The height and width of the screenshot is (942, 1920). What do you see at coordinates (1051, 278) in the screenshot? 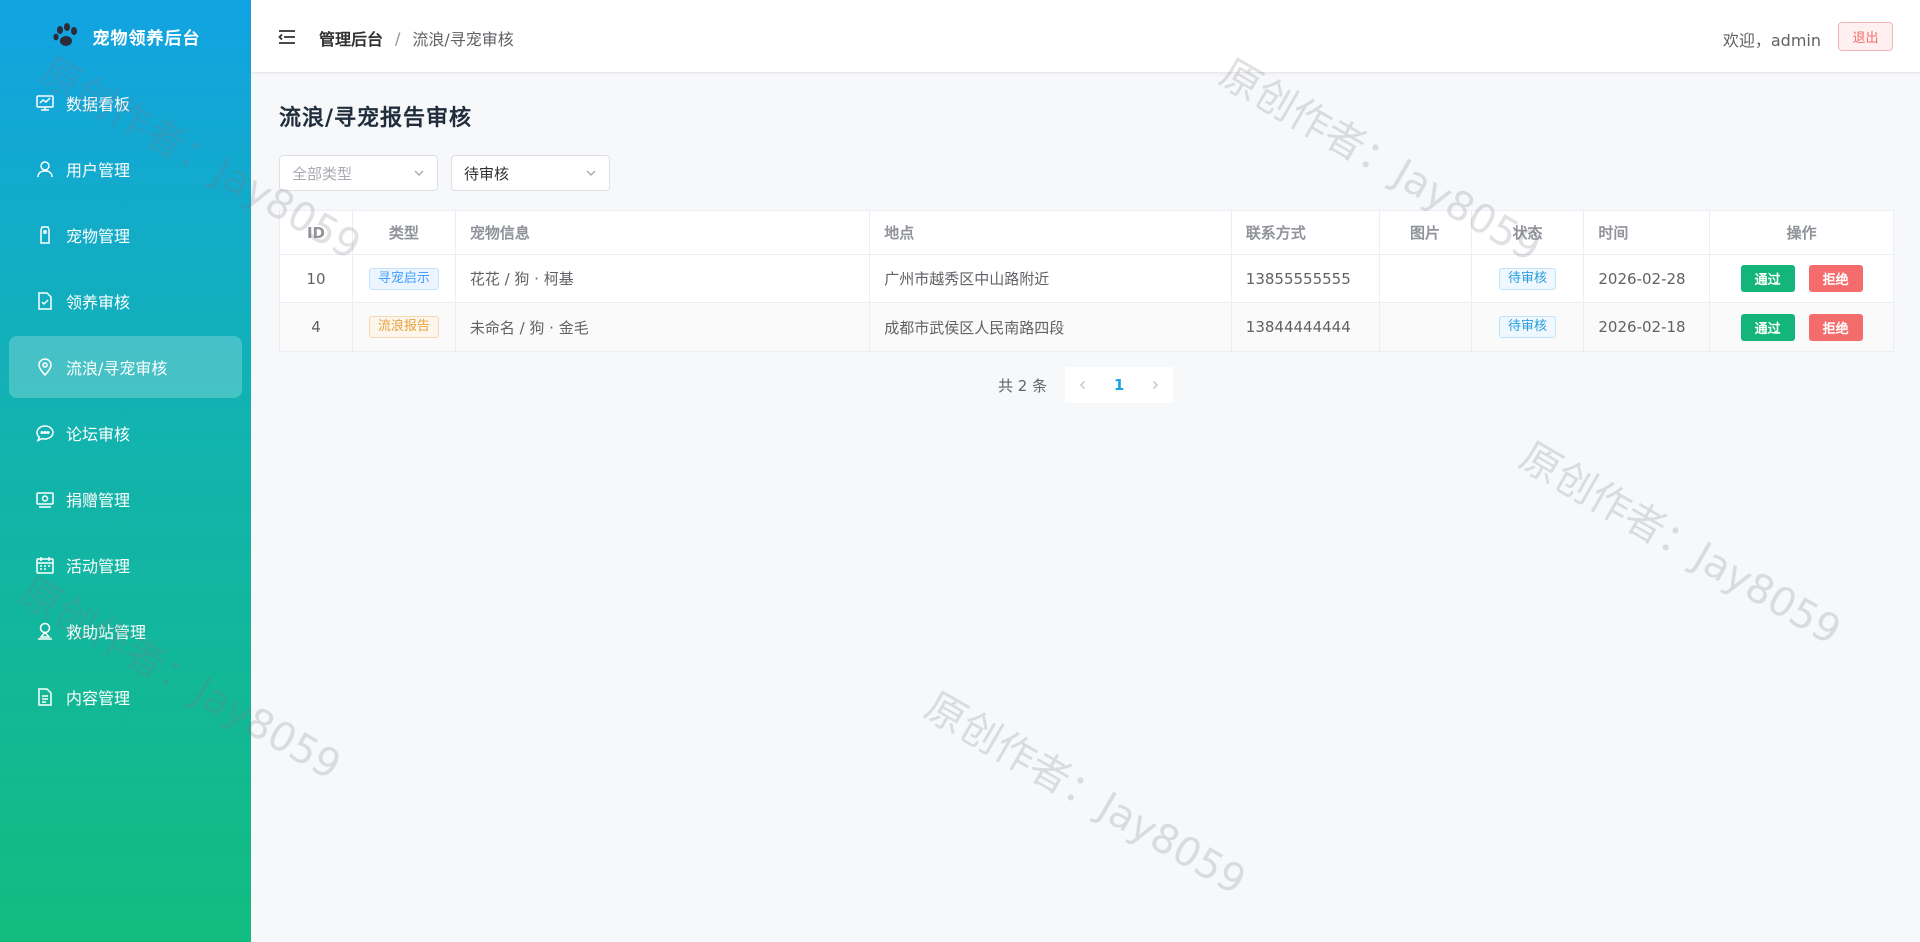
I see `cell-location: 广州市越秀区中山路附近` at bounding box center [1051, 278].